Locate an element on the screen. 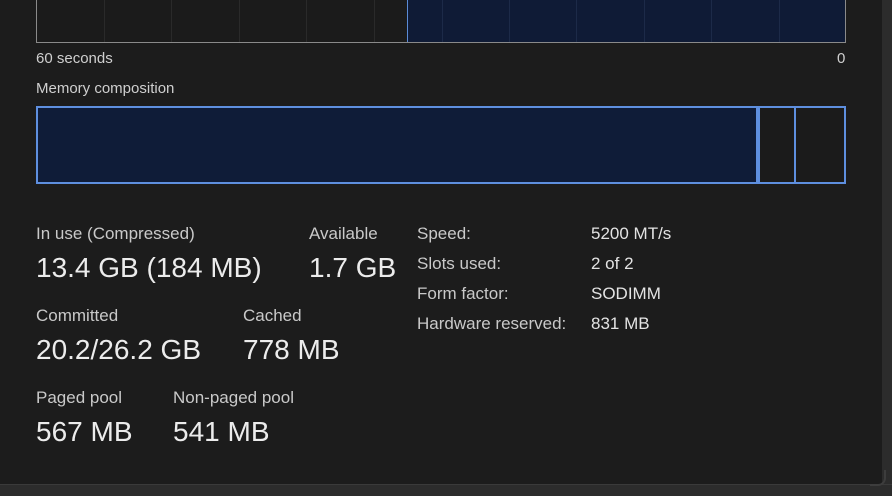  form-factor-value: SODIMM is located at coordinates (626, 293).